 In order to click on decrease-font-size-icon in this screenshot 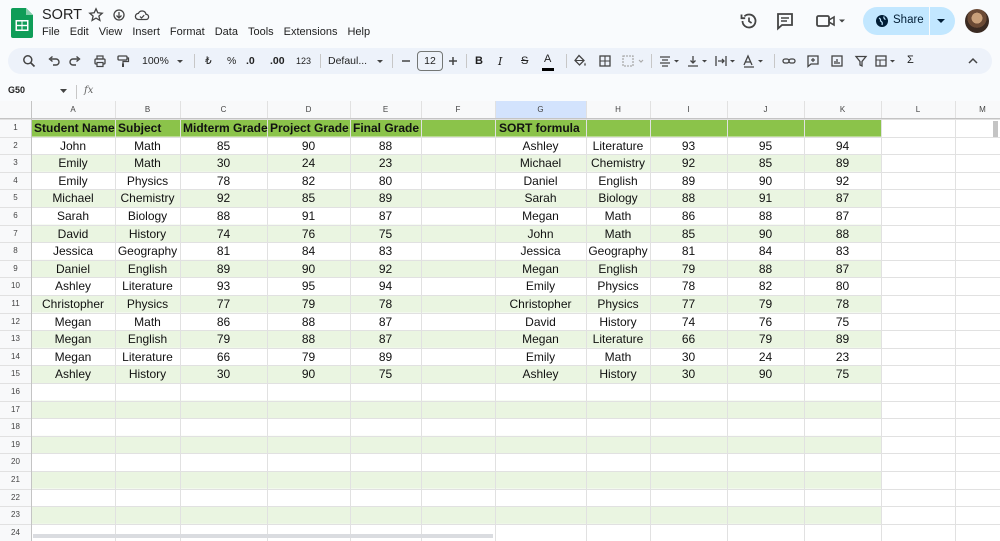, I will do `click(406, 61)`.